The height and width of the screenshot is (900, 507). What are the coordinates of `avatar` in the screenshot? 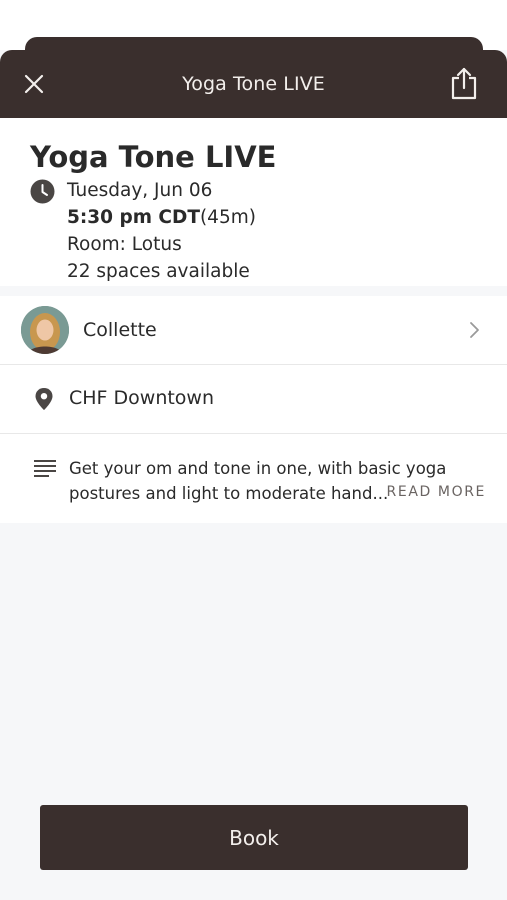 It's located at (45, 330).